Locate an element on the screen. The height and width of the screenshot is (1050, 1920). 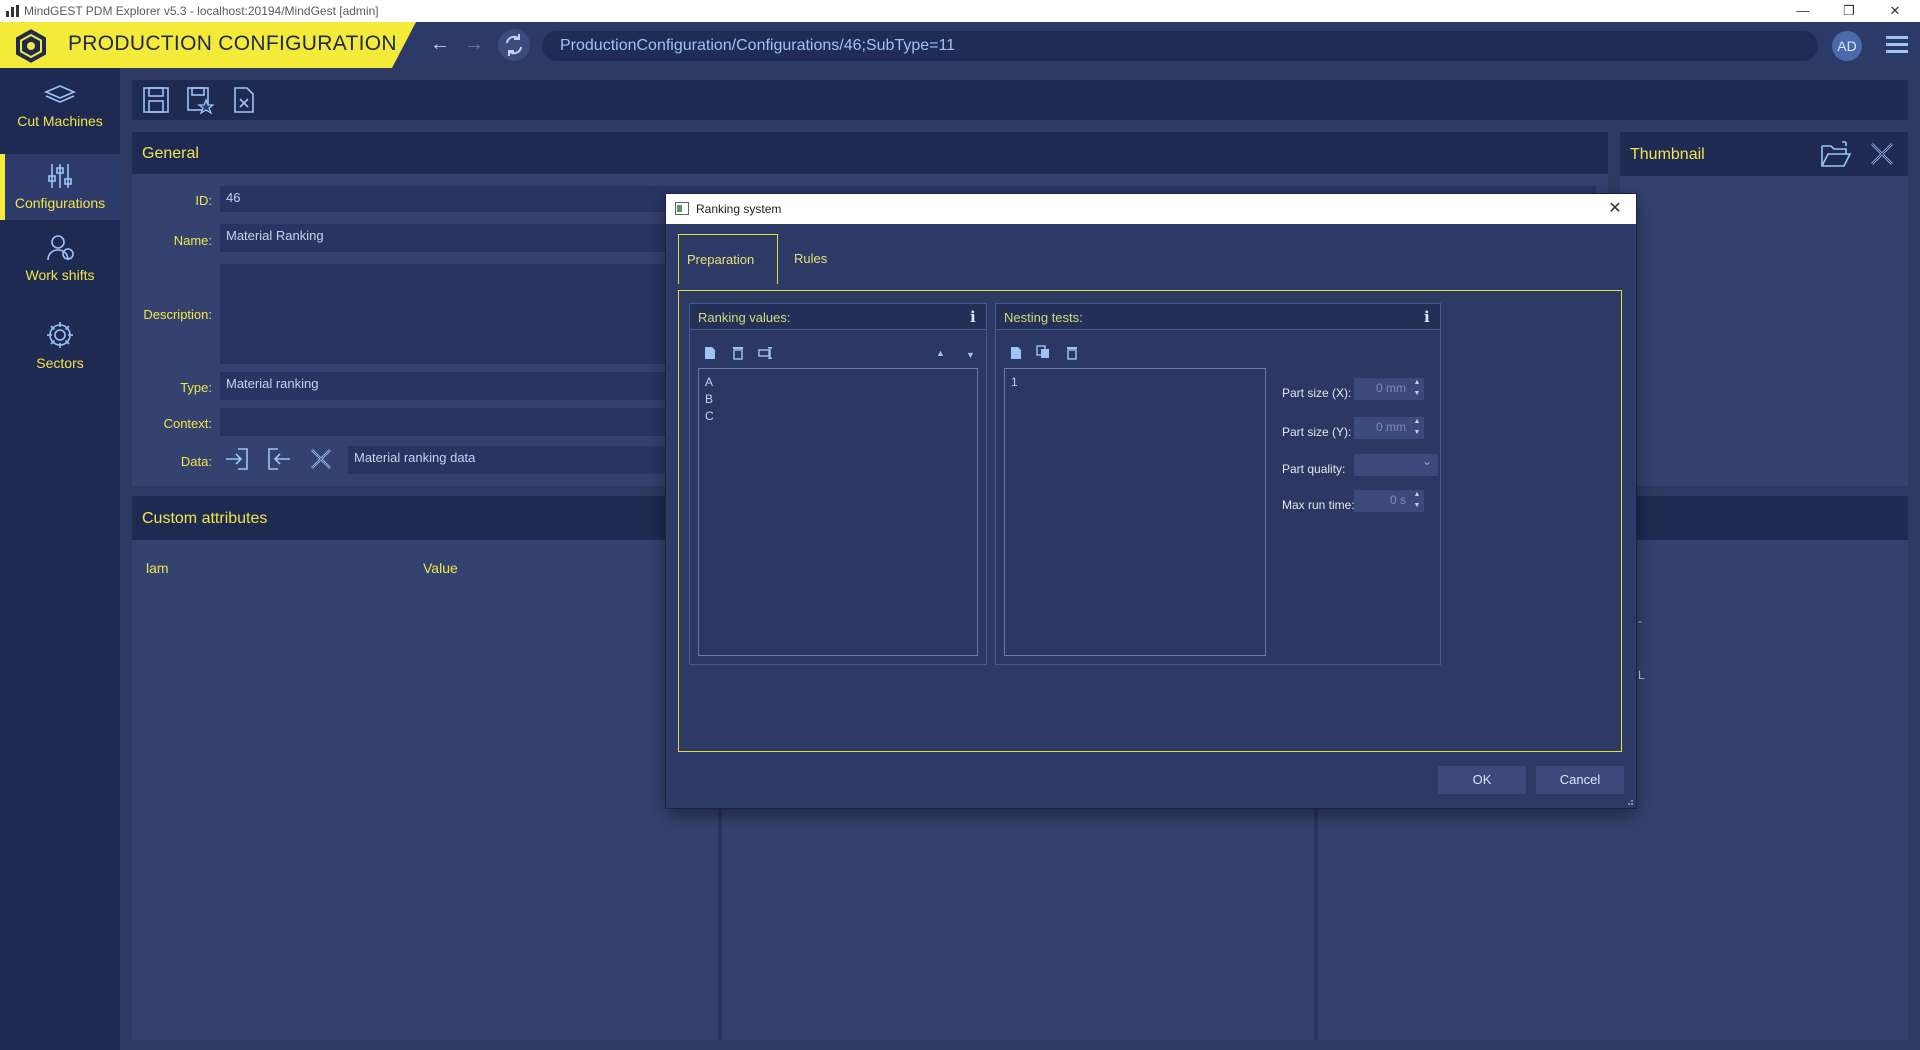
list-item: A is located at coordinates (709, 382).